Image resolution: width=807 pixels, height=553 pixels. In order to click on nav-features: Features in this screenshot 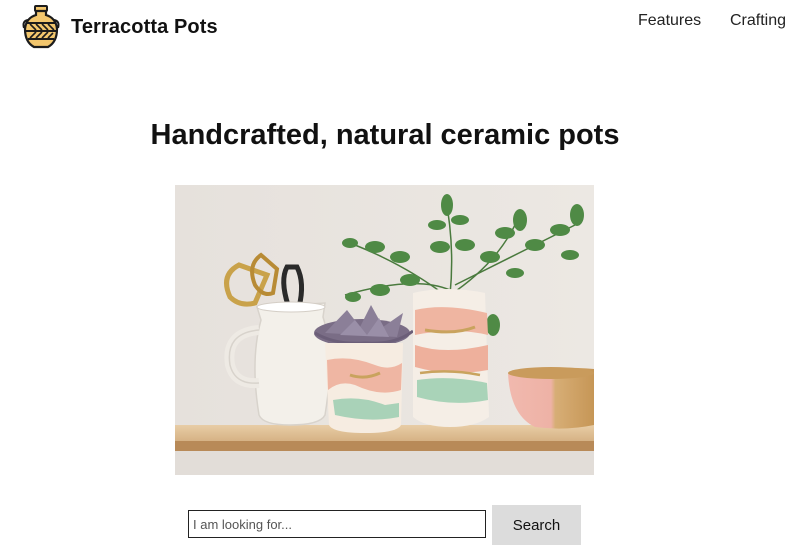, I will do `click(669, 21)`.